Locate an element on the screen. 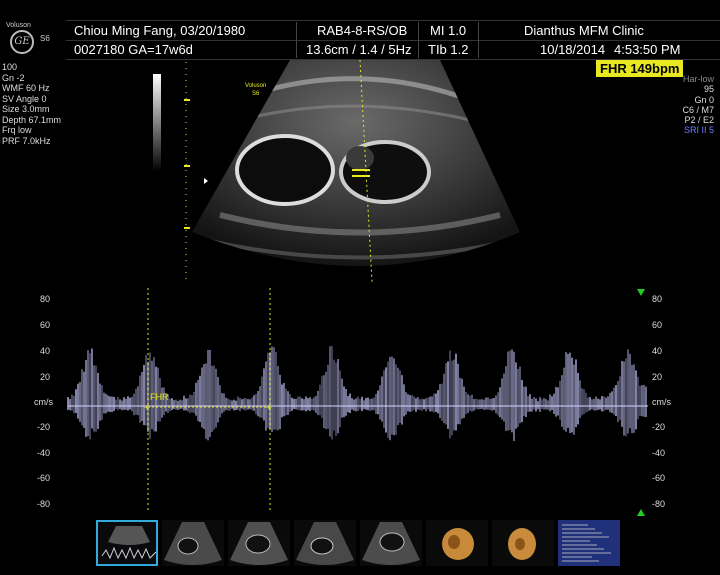 The width and height of the screenshot is (720, 575). probe-label-model: S6 is located at coordinates (255, 94).